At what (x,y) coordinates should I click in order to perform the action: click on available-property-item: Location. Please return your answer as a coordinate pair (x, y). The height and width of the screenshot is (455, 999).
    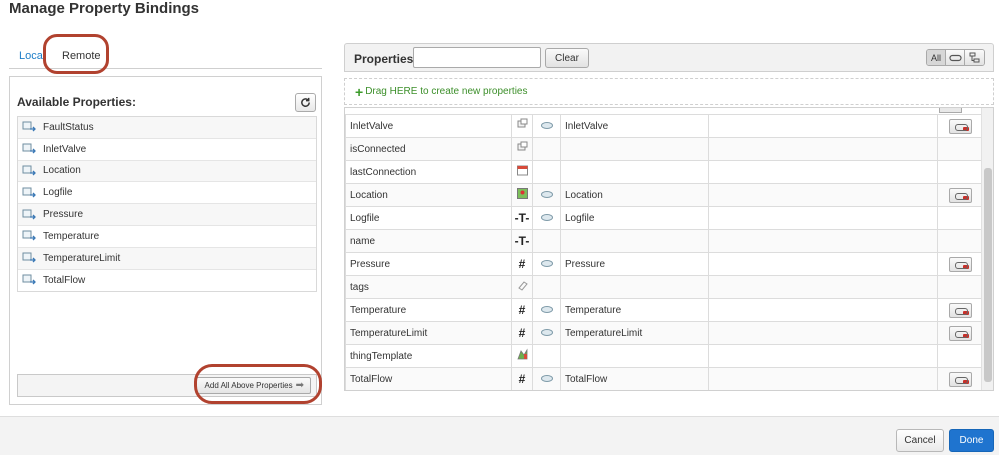
    Looking at the image, I should click on (167, 171).